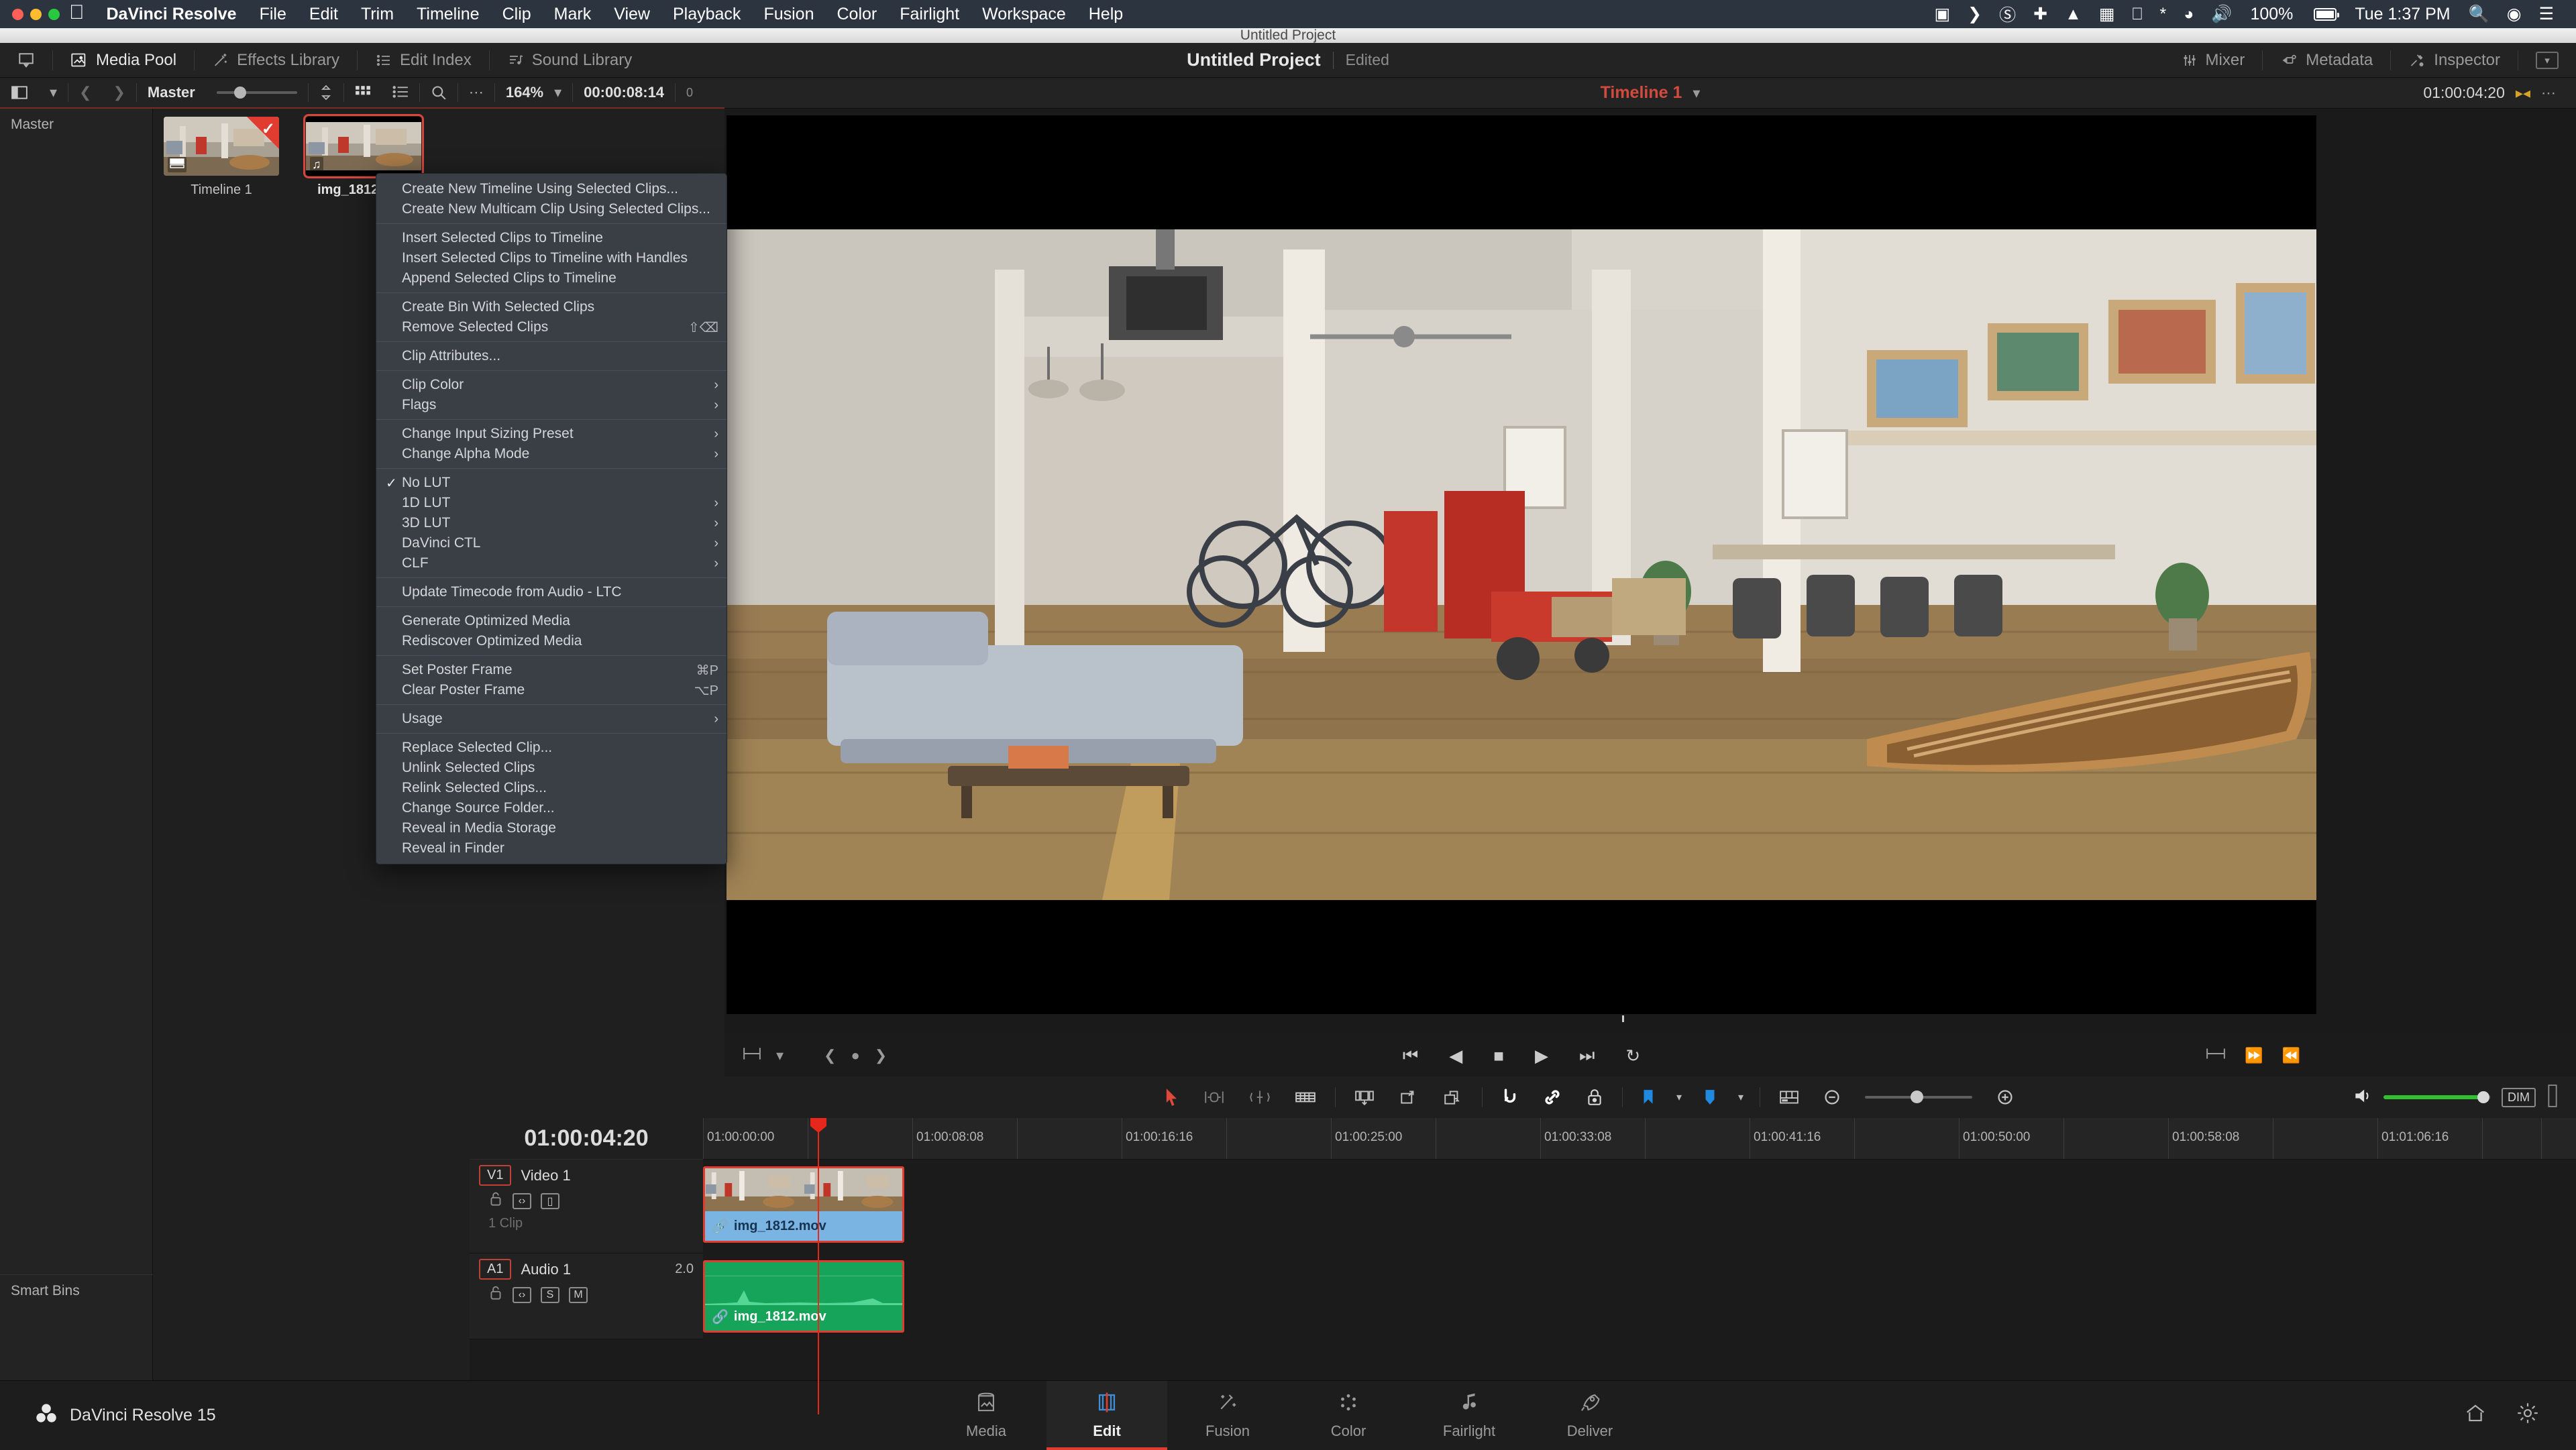 The height and width of the screenshot is (1450, 2576). What do you see at coordinates (551, 828) in the screenshot?
I see `menu-item-reveal-in-media-storage: Reveal in Media Storage` at bounding box center [551, 828].